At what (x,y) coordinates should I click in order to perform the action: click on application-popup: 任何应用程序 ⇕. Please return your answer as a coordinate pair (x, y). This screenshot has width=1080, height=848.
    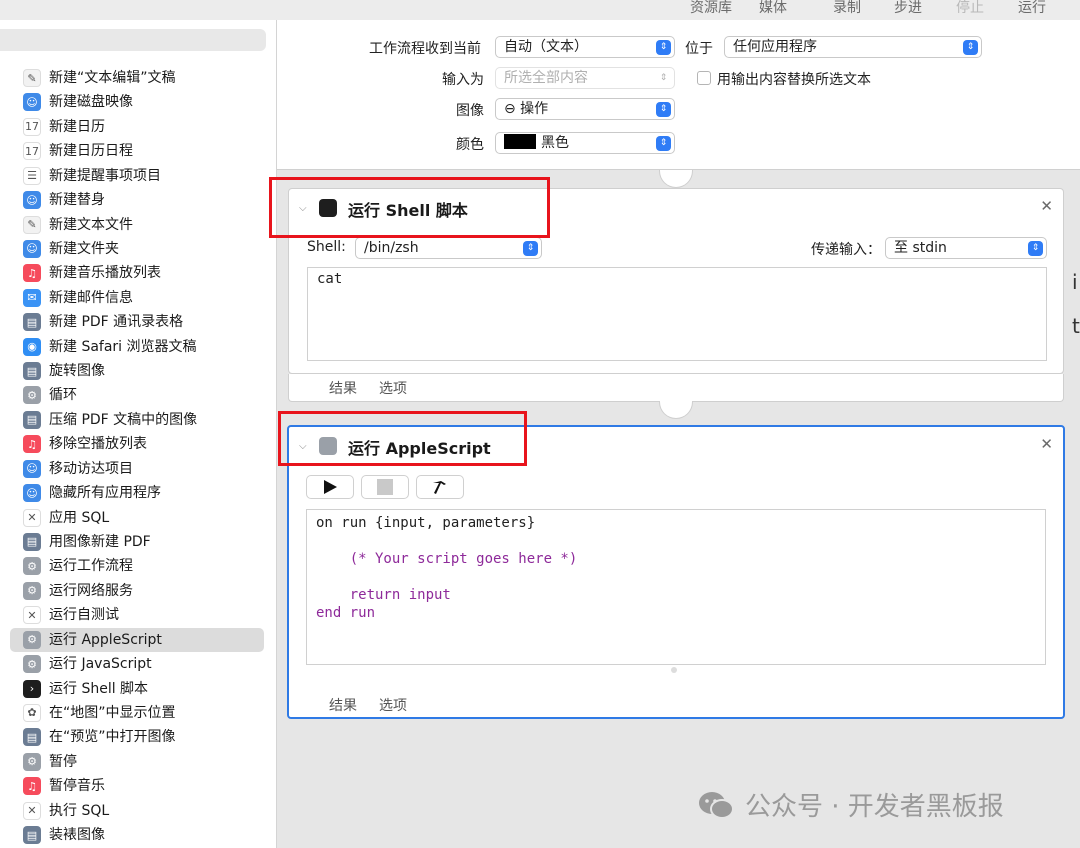
    Looking at the image, I should click on (853, 47).